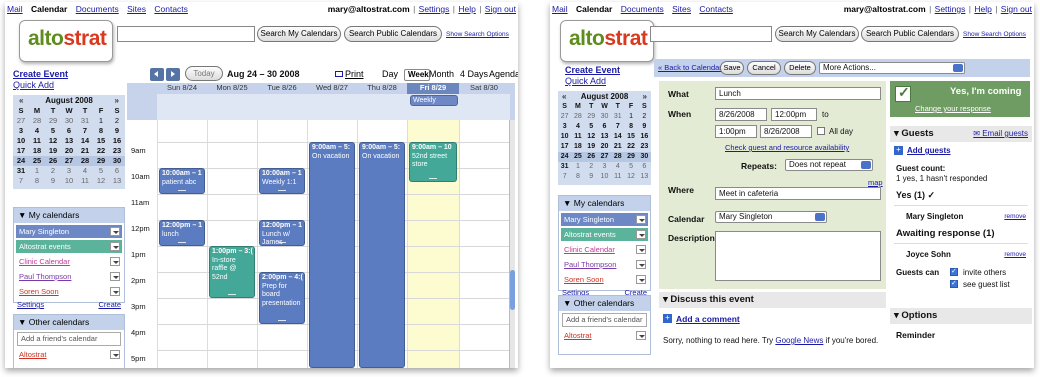  I want to click on mini-calendar-day: 17, so click(564, 147).